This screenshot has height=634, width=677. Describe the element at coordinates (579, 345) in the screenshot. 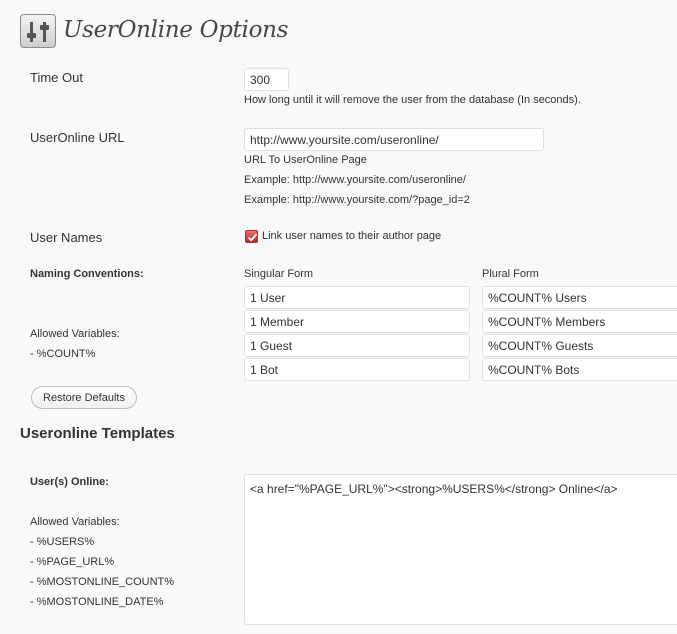

I see `plural-guests-input` at that location.